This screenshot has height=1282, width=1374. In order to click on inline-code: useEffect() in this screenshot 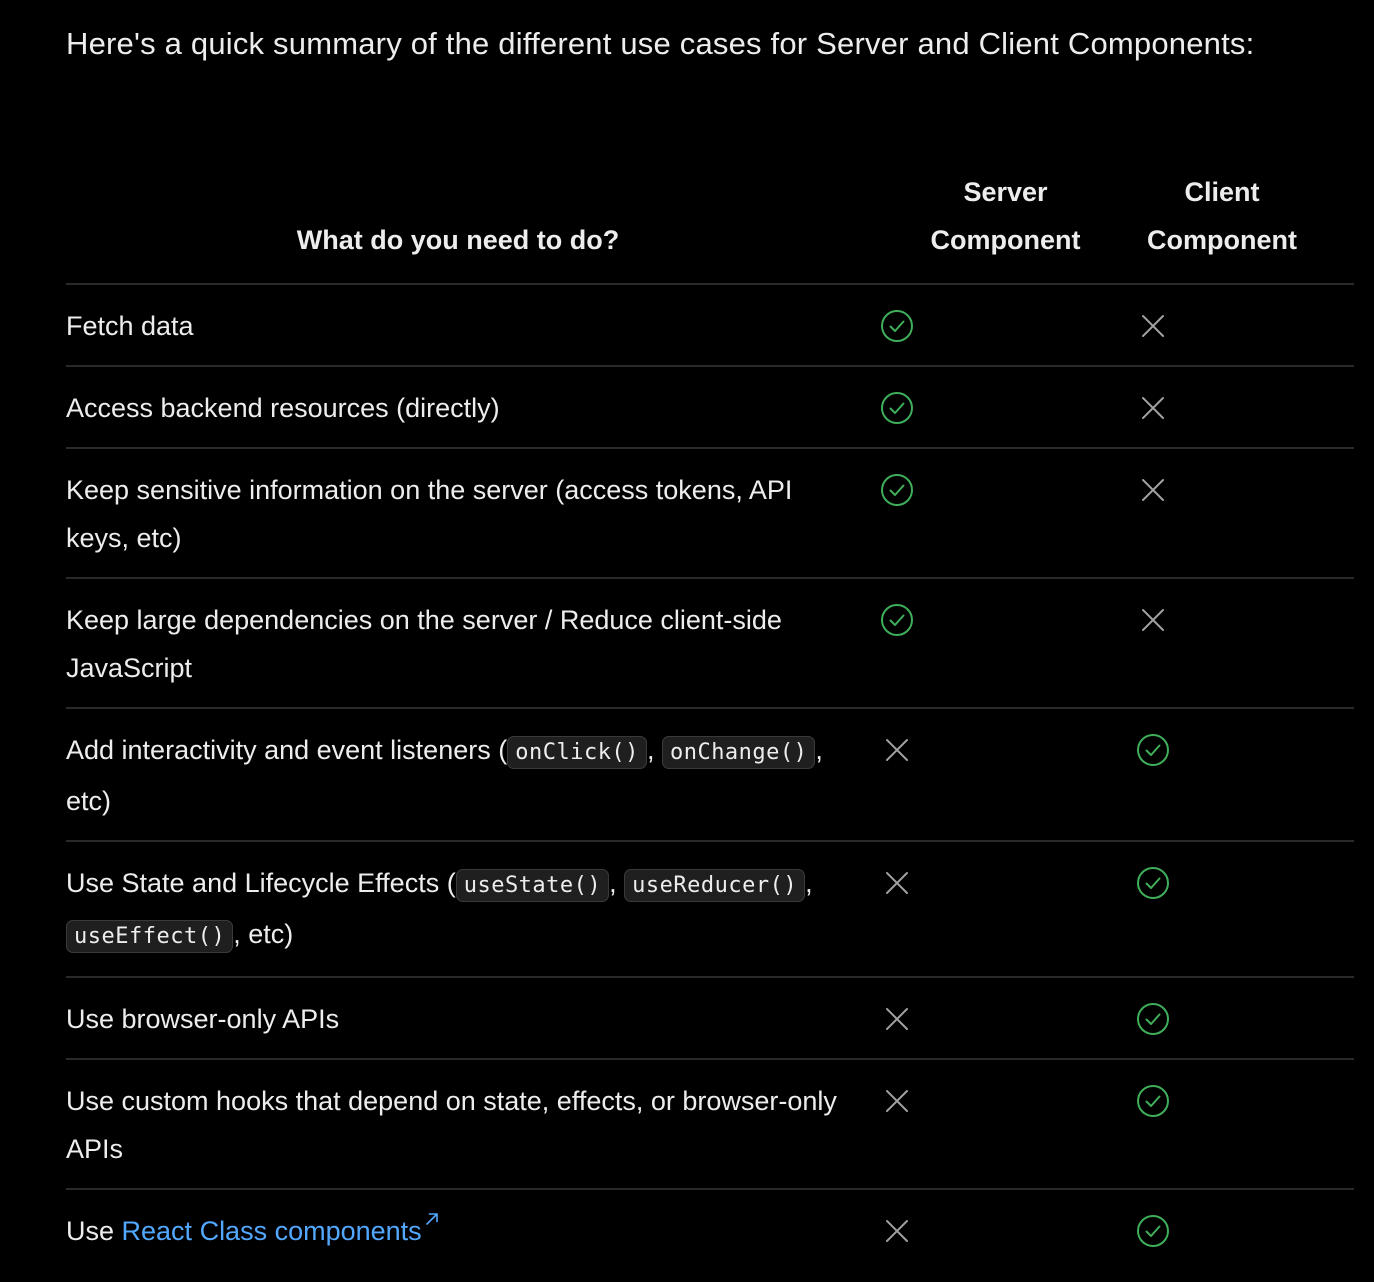, I will do `click(150, 936)`.